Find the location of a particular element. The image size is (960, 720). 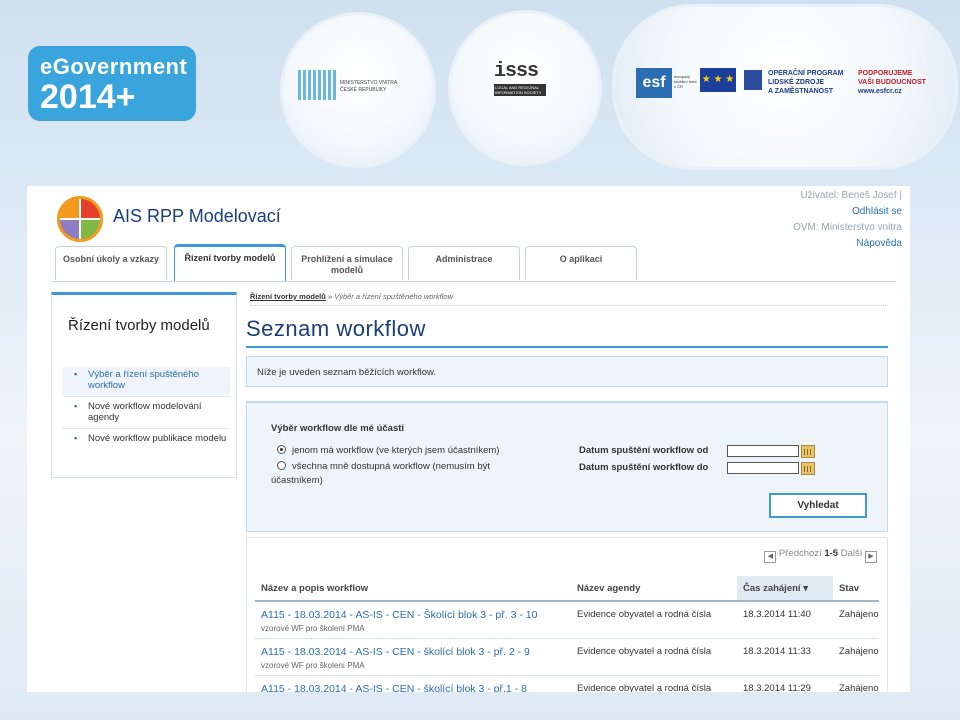

radio-unchecked-icon is located at coordinates (281, 465).